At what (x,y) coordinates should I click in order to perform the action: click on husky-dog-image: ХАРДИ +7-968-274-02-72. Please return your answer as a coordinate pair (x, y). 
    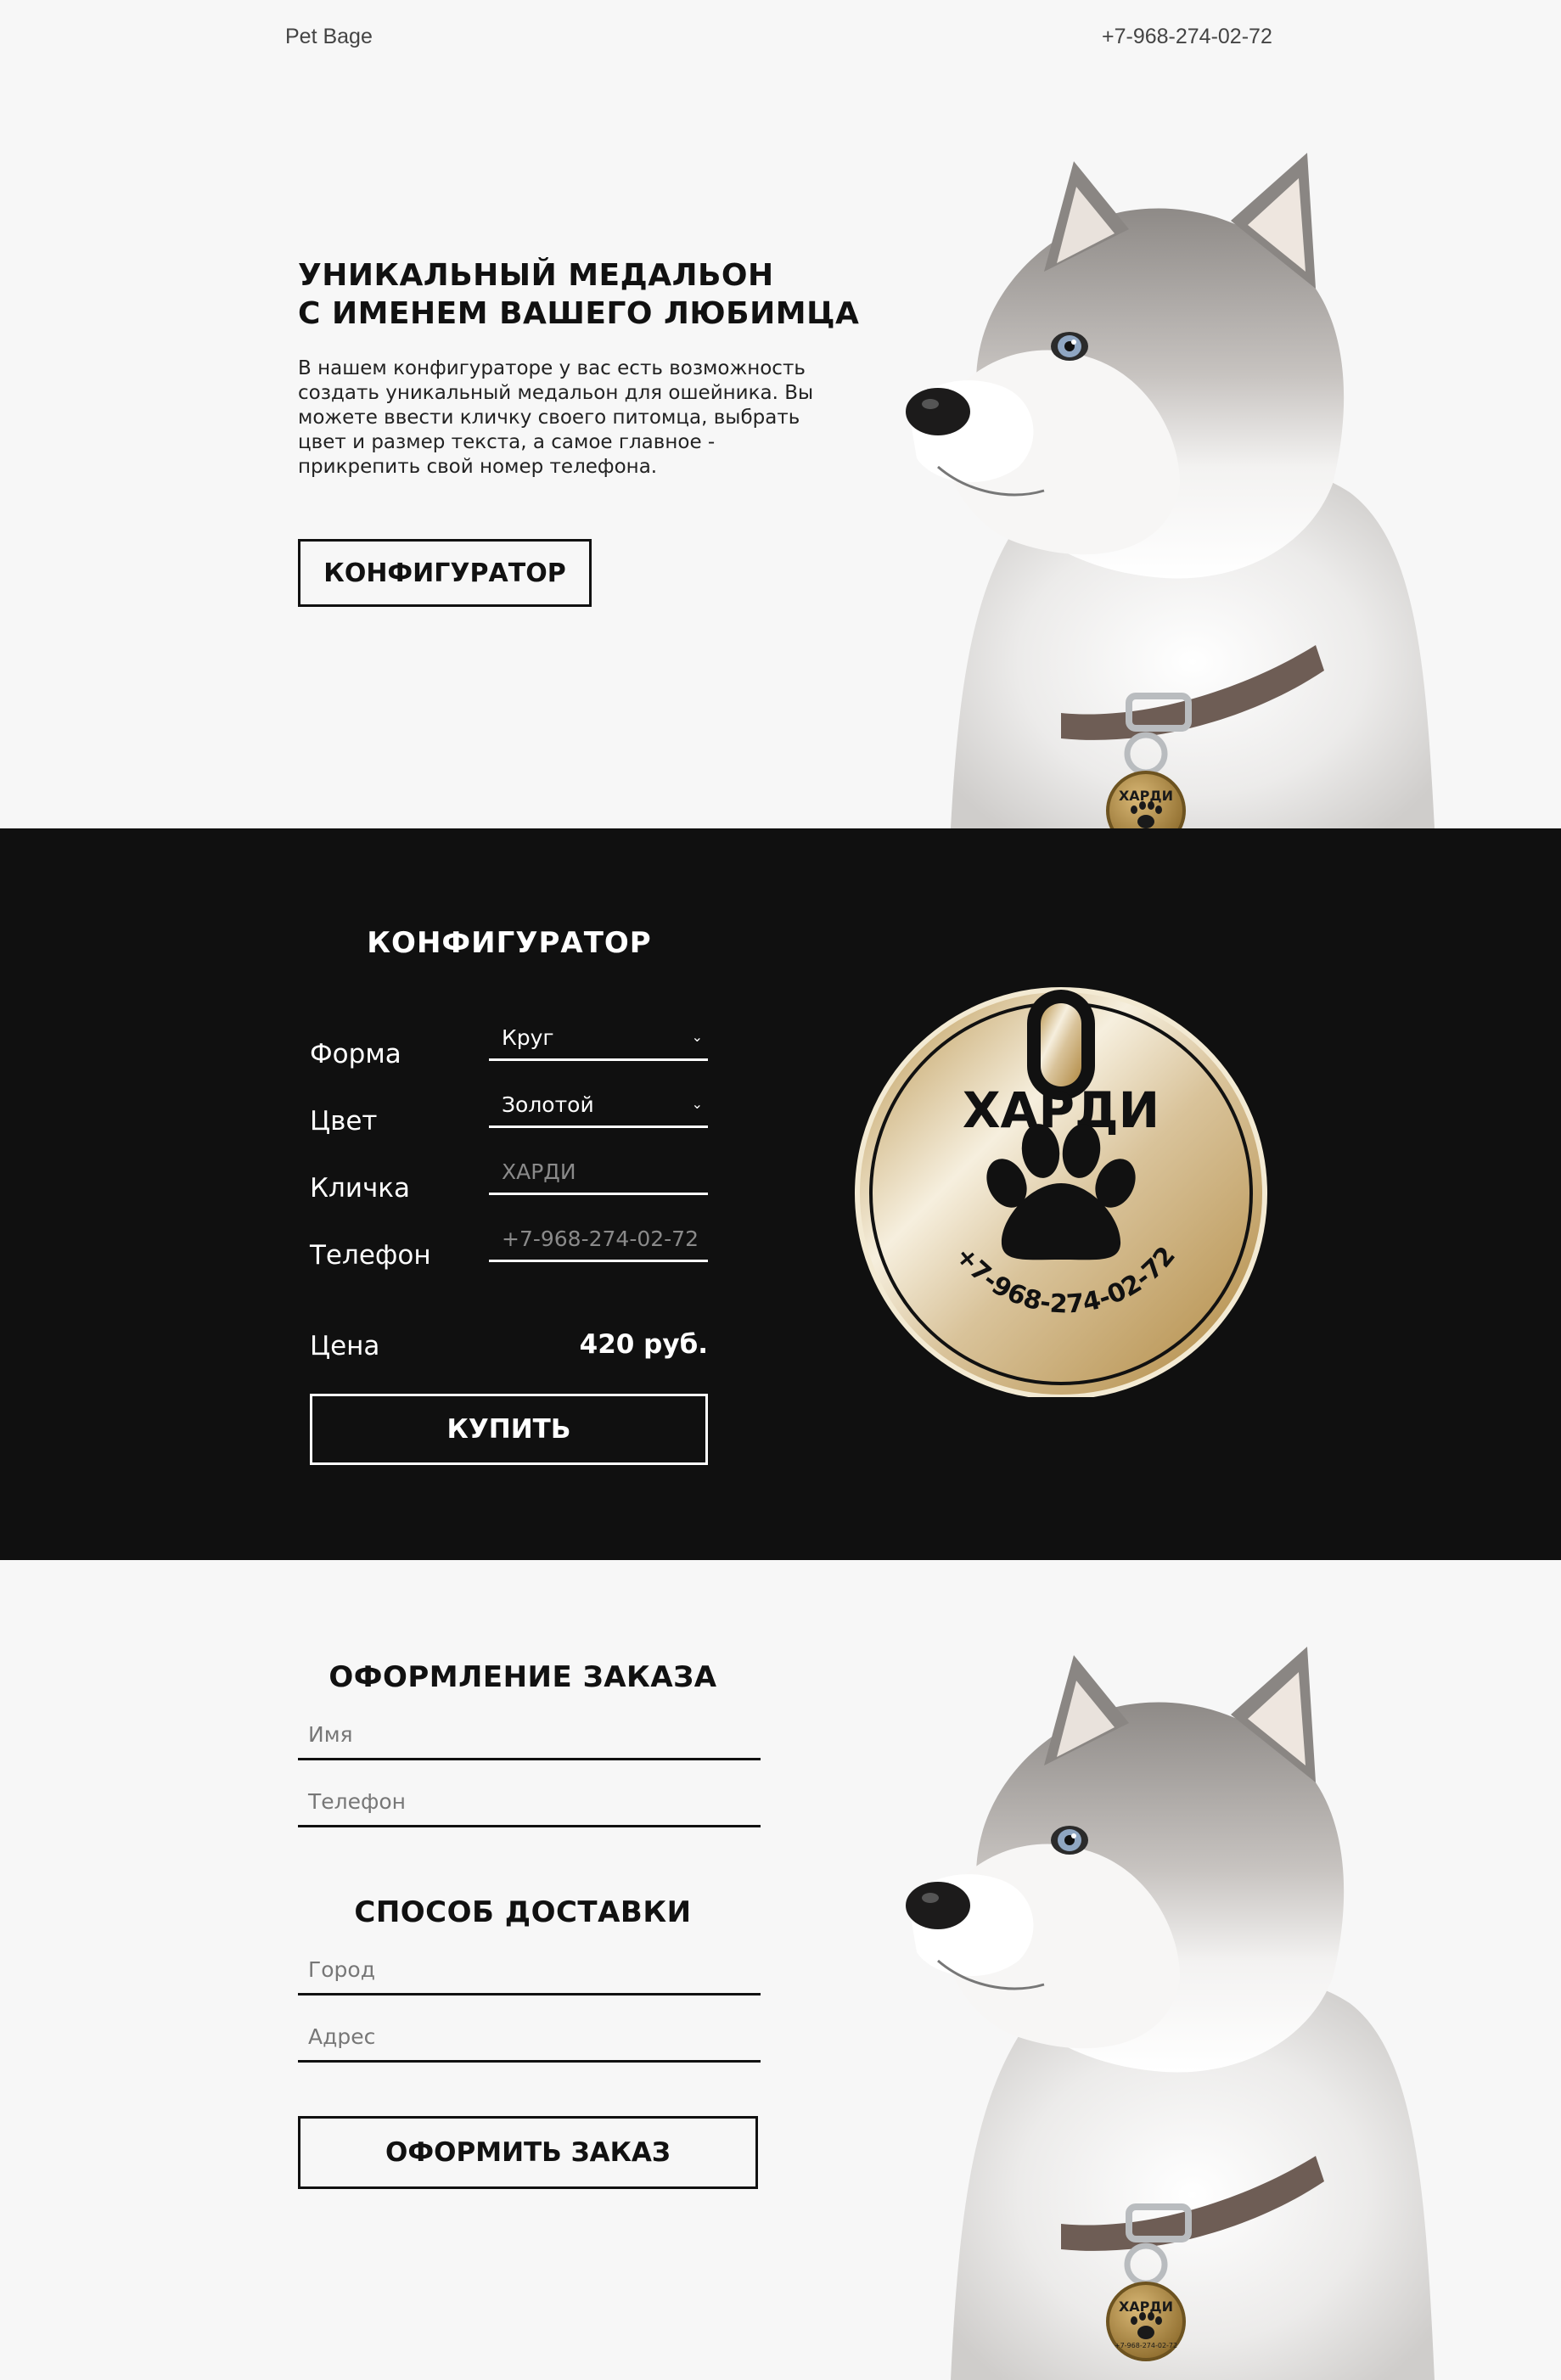
    Looking at the image, I should click on (1167, 488).